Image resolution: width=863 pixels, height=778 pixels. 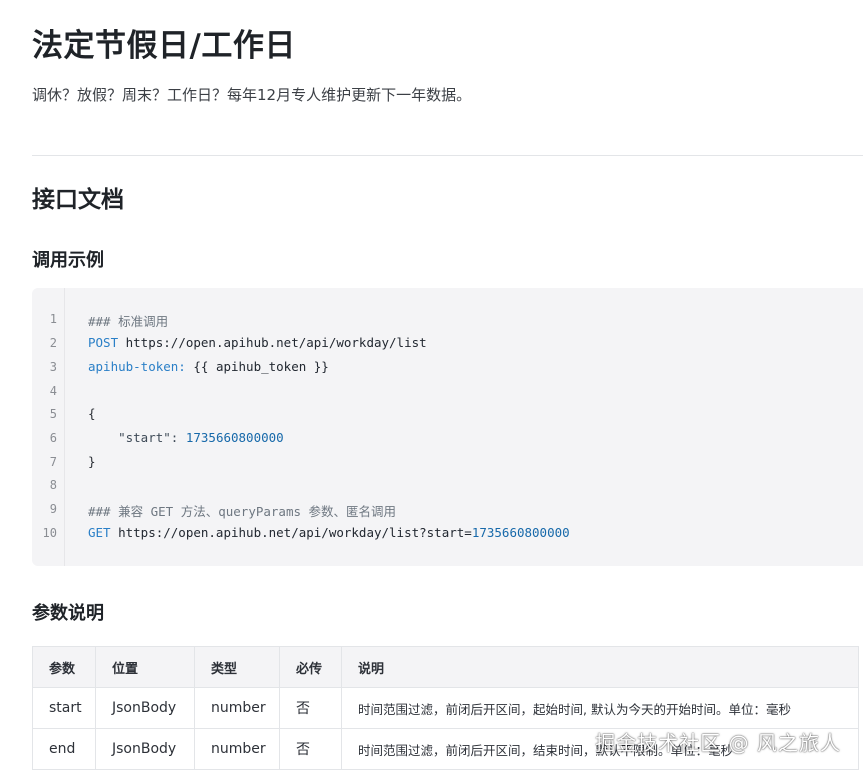 What do you see at coordinates (145, 667) in the screenshot?
I see `column-header: 位置` at bounding box center [145, 667].